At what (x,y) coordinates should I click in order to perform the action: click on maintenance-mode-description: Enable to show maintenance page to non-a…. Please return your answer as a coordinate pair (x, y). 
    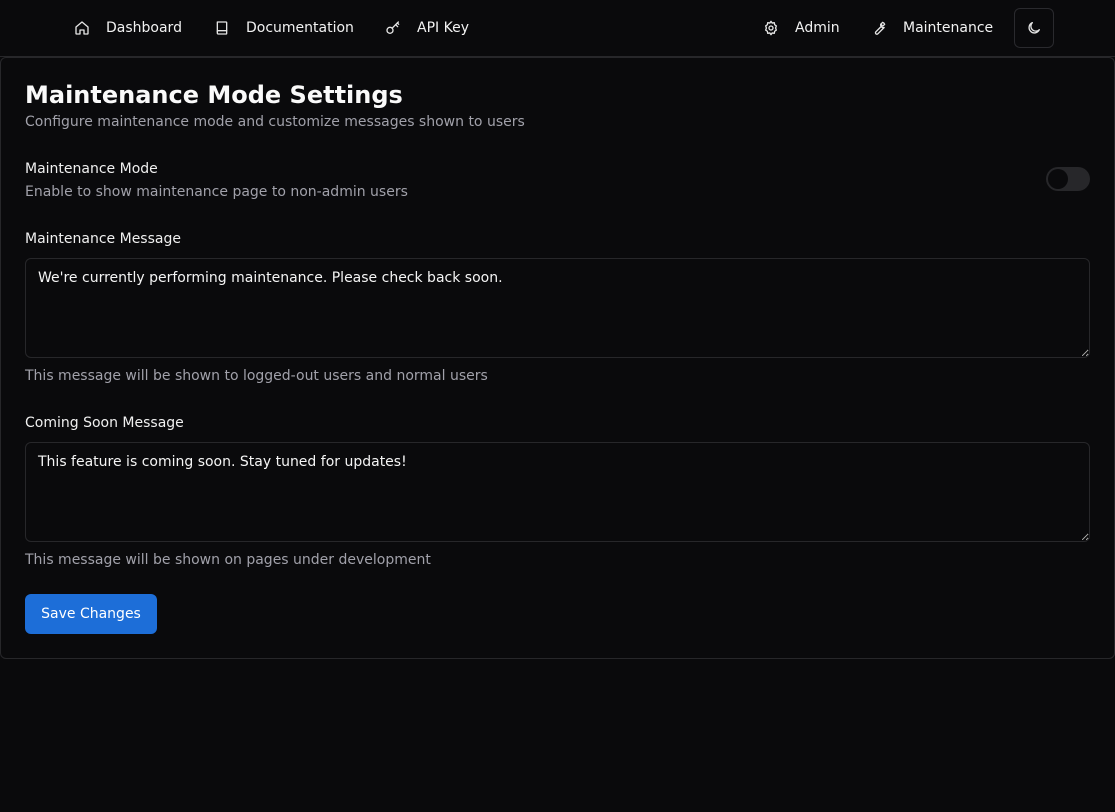
    Looking at the image, I should click on (216, 192).